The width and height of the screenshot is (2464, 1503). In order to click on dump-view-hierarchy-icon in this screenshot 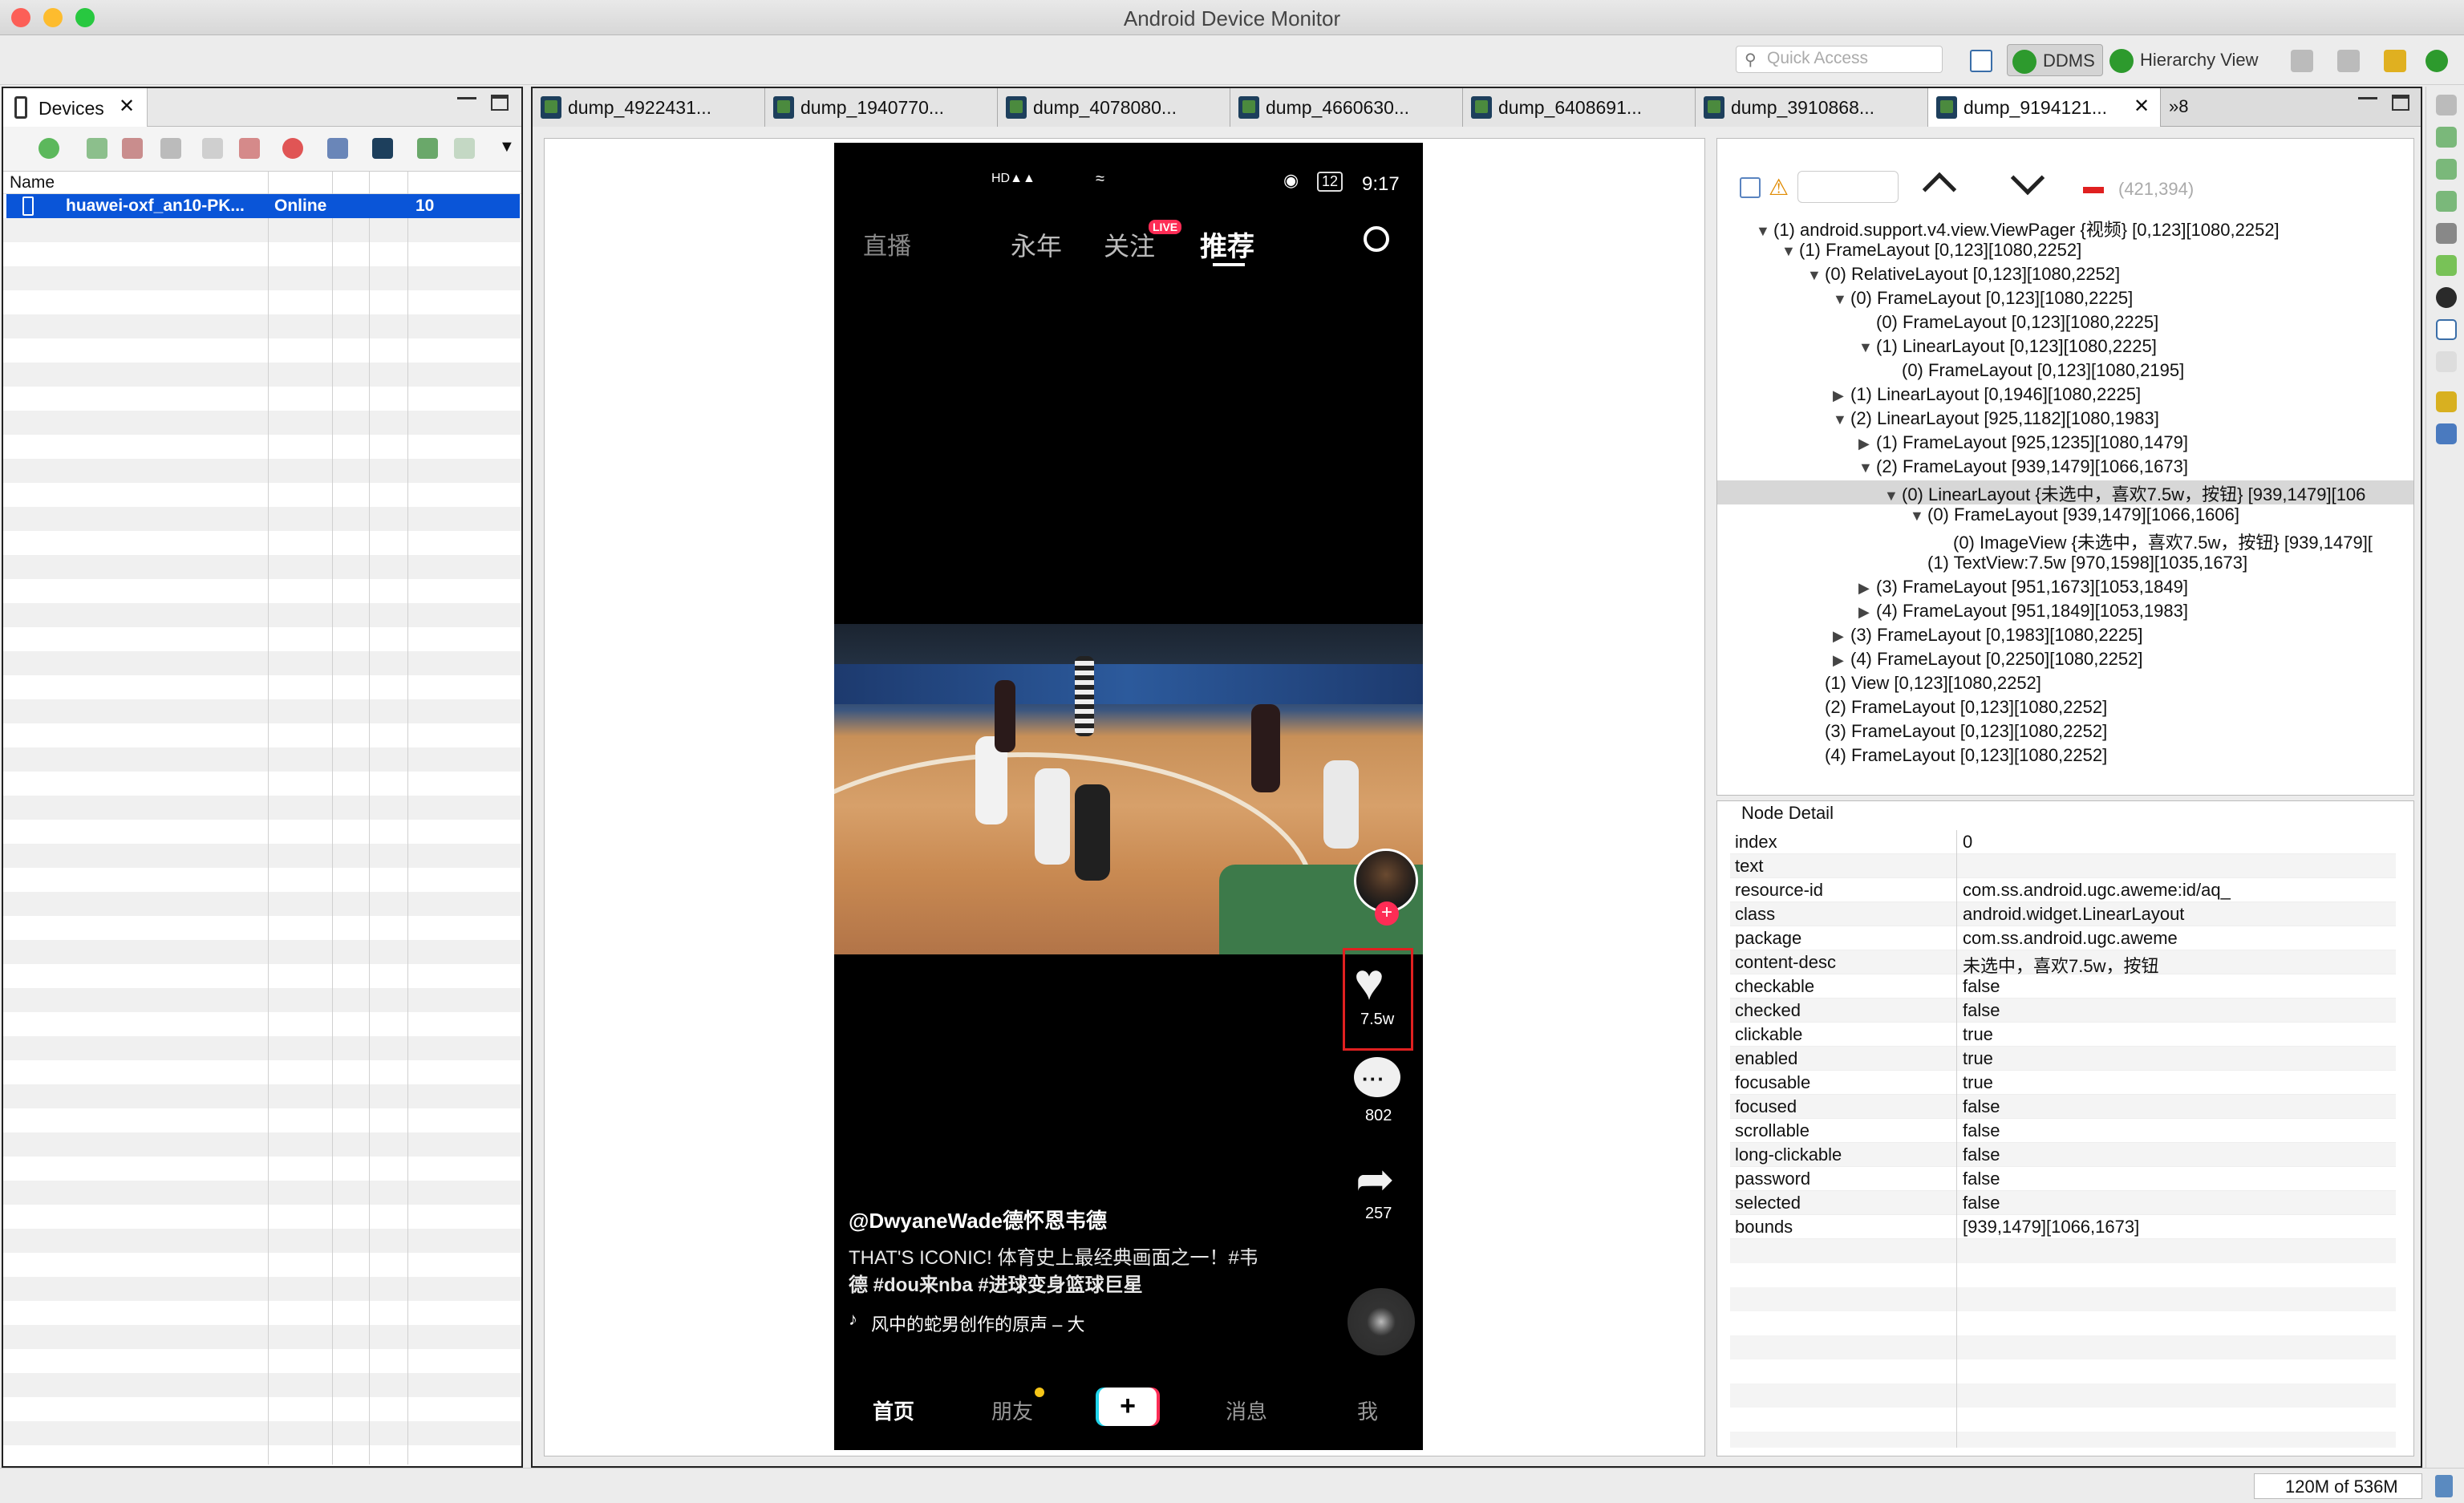, I will do `click(382, 148)`.